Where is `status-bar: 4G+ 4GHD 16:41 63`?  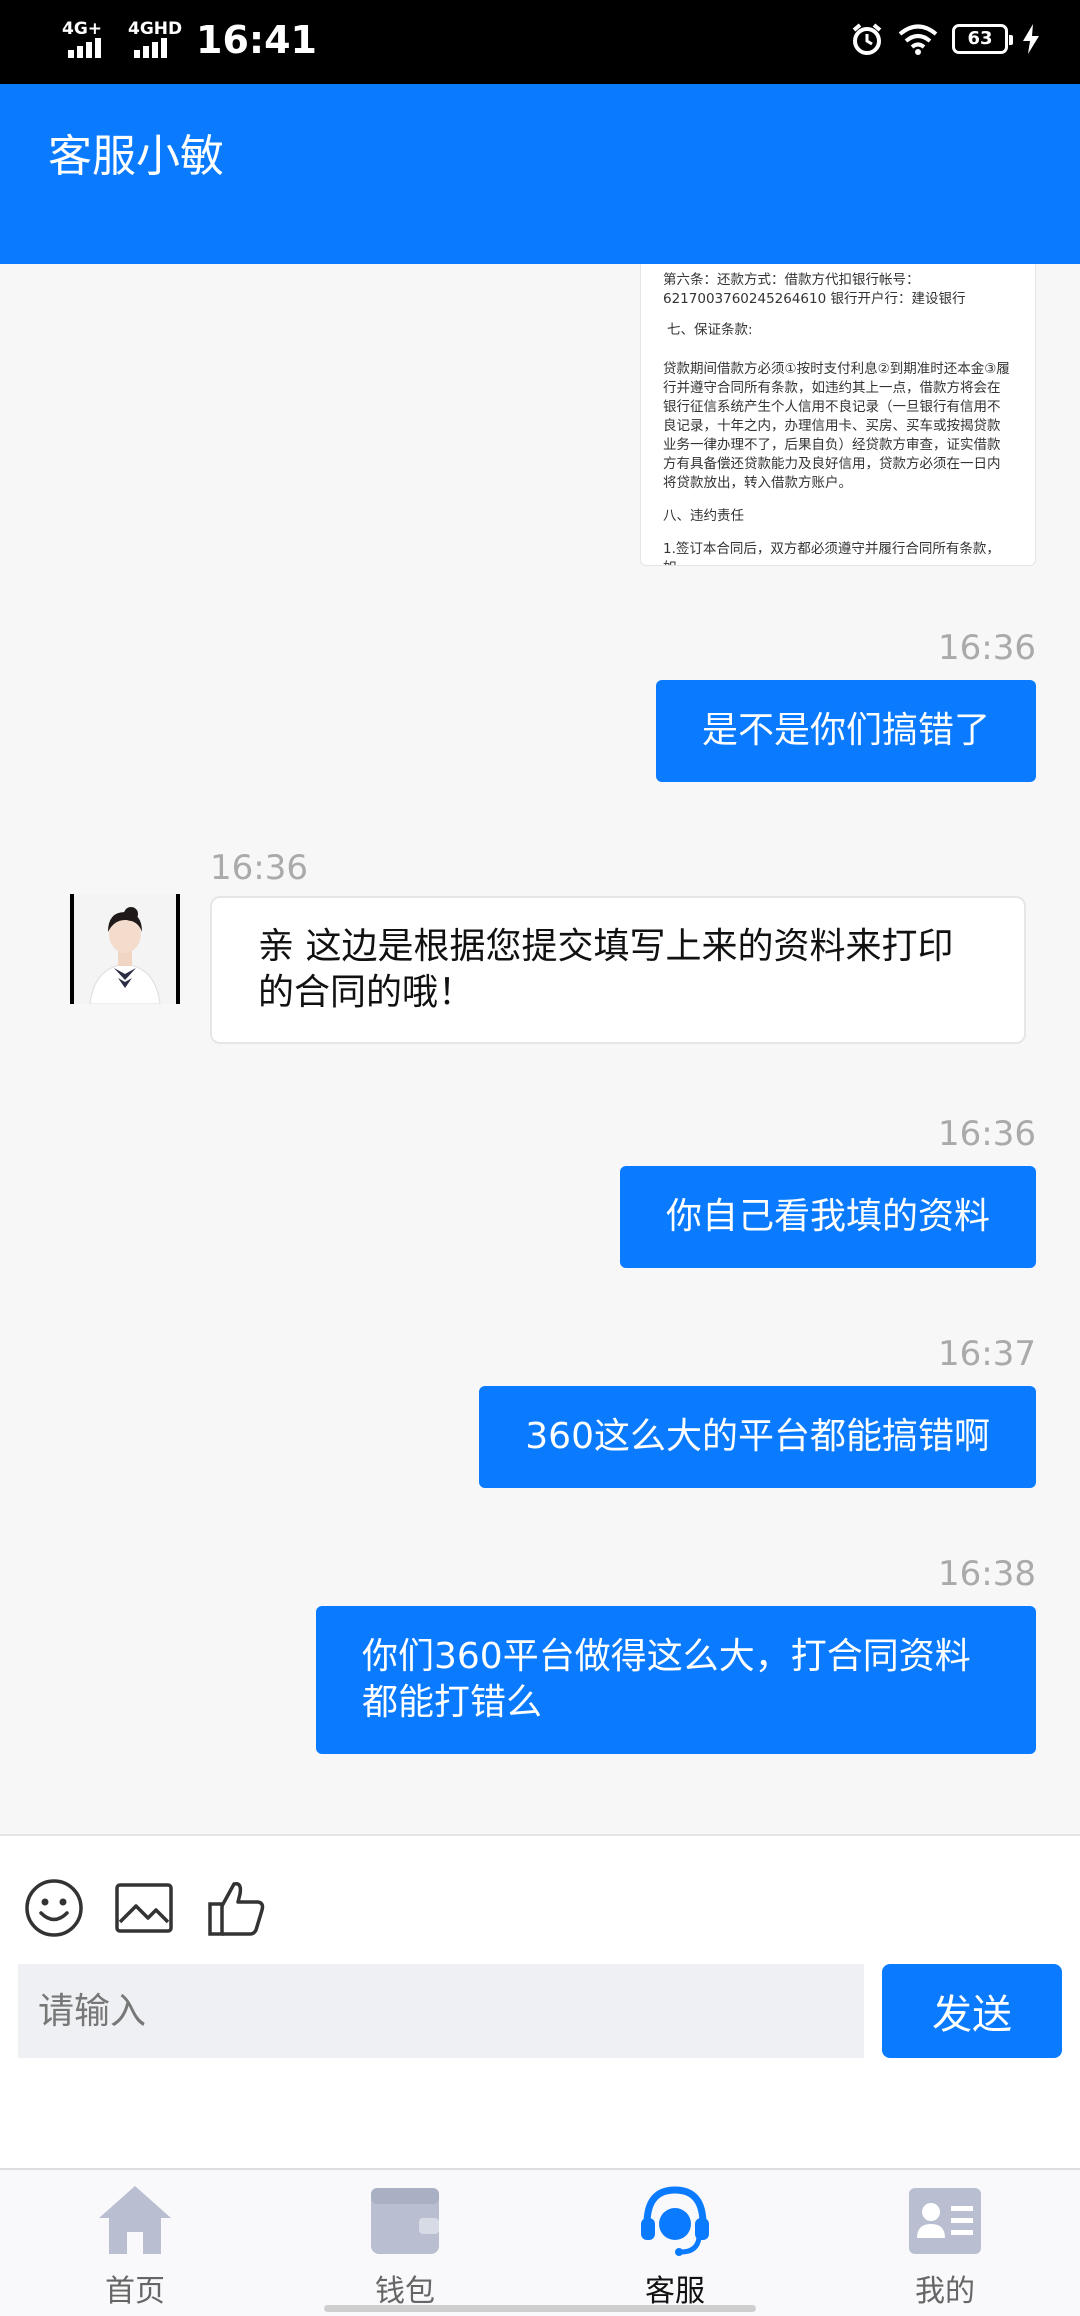
status-bar: 4G+ 4GHD 16:41 63 is located at coordinates (540, 42).